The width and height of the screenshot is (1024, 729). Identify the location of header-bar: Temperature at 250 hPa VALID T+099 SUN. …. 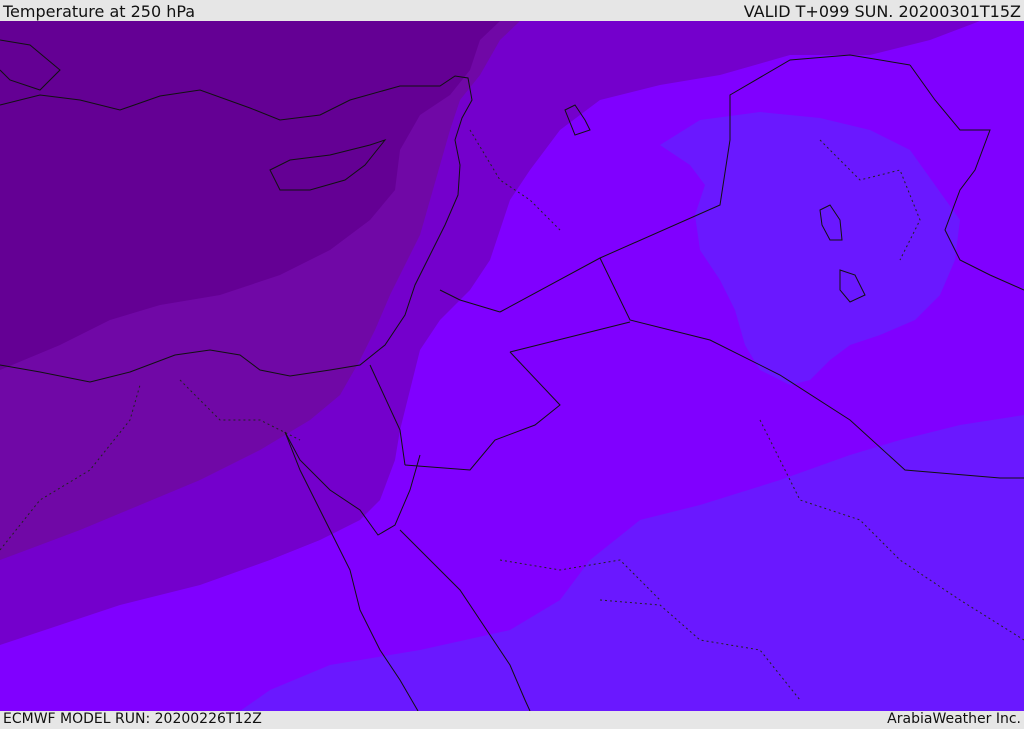
(512, 10).